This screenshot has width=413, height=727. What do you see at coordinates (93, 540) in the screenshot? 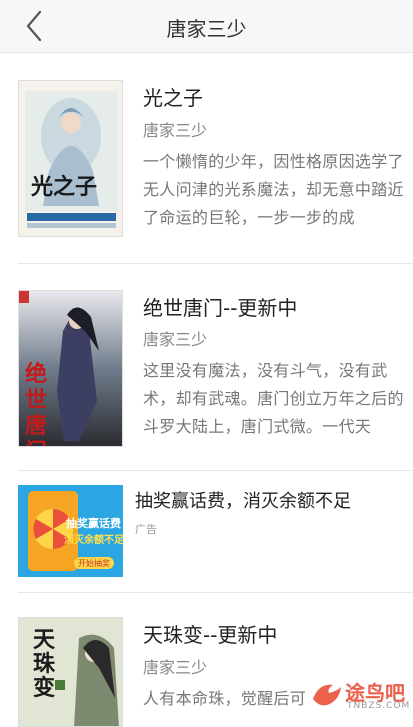
I see `ad-banner-line2: 消灭余额不足` at bounding box center [93, 540].